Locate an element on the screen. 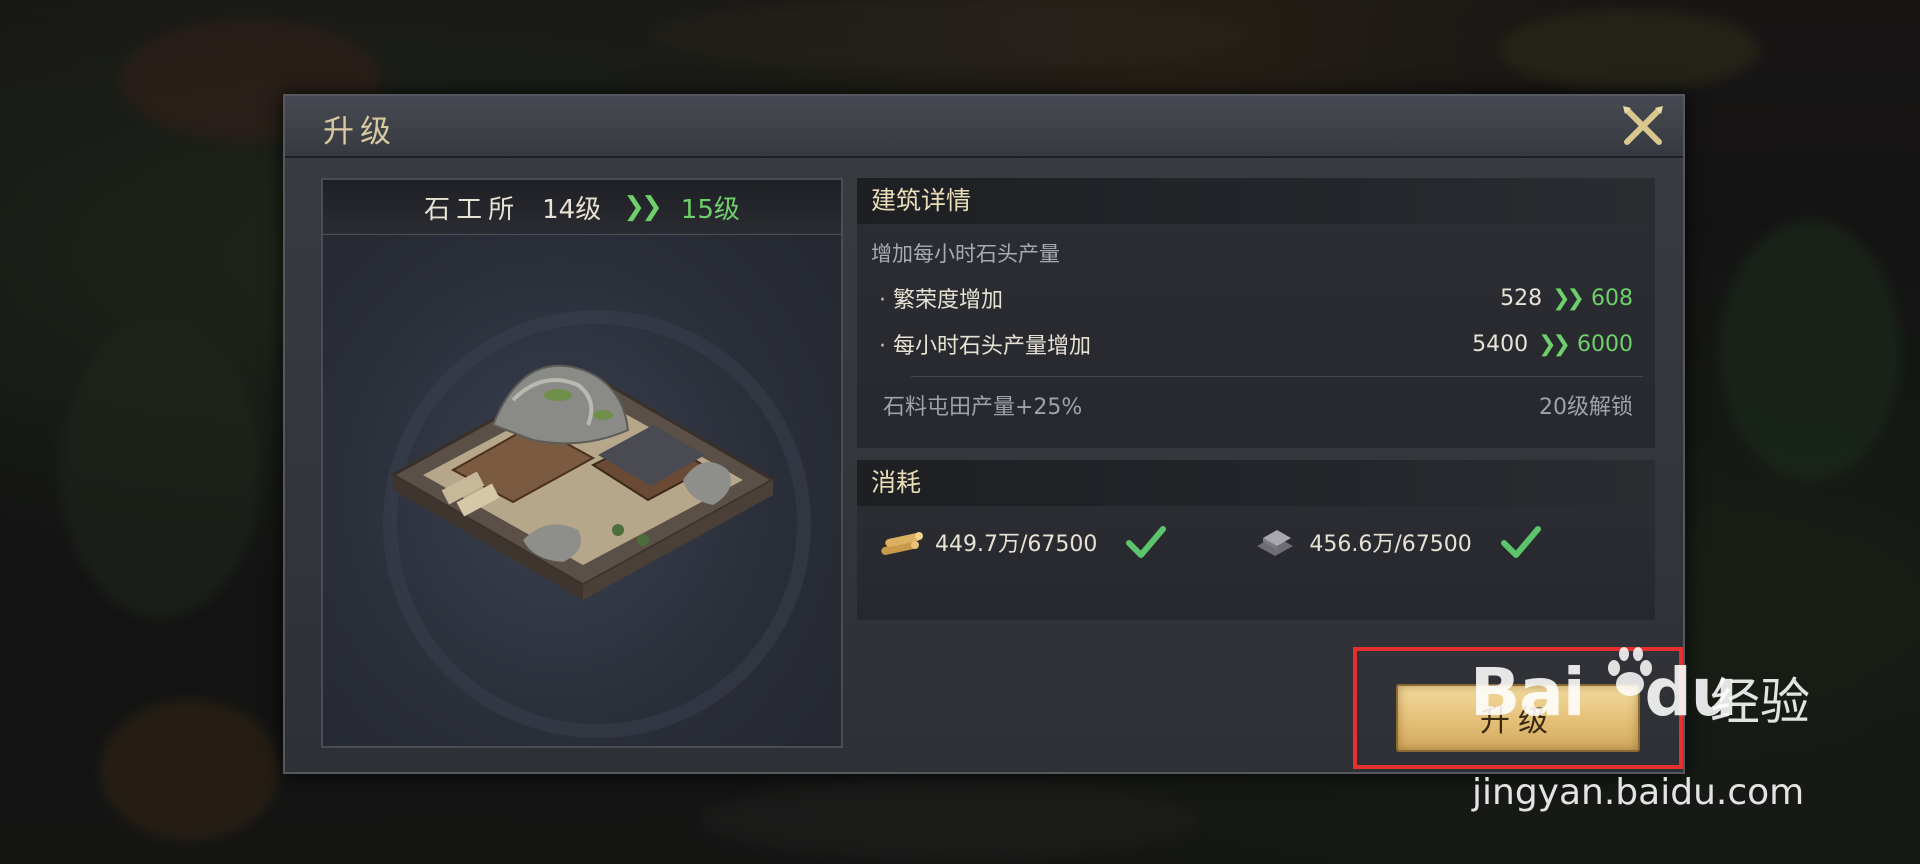 The height and width of the screenshot is (864, 1920). watermark-url: jingyan.baidu.com is located at coordinates (1638, 792).